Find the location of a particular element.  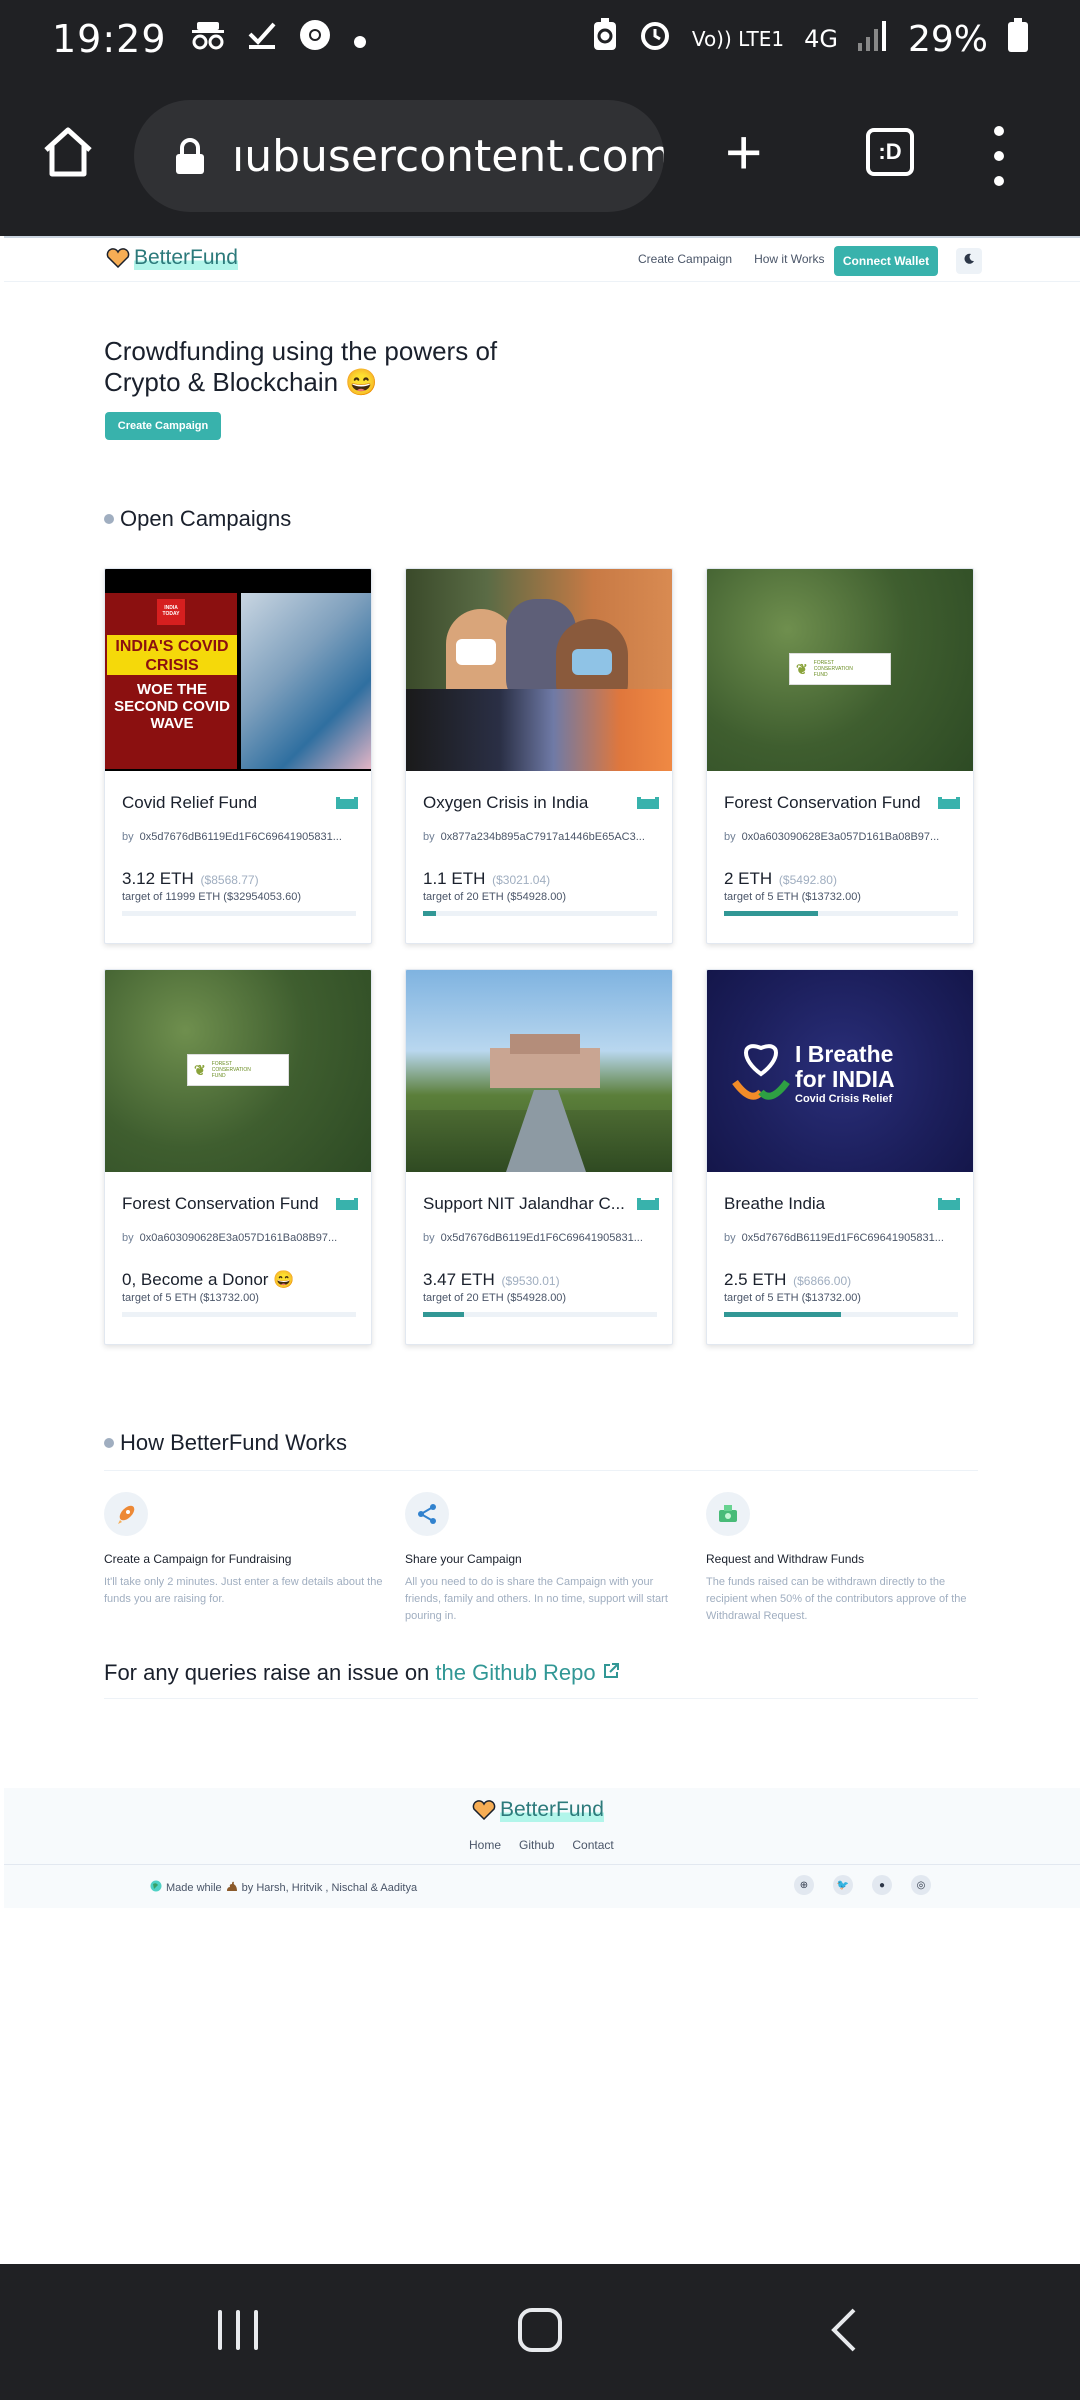

external-link-icon is located at coordinates (611, 1672).